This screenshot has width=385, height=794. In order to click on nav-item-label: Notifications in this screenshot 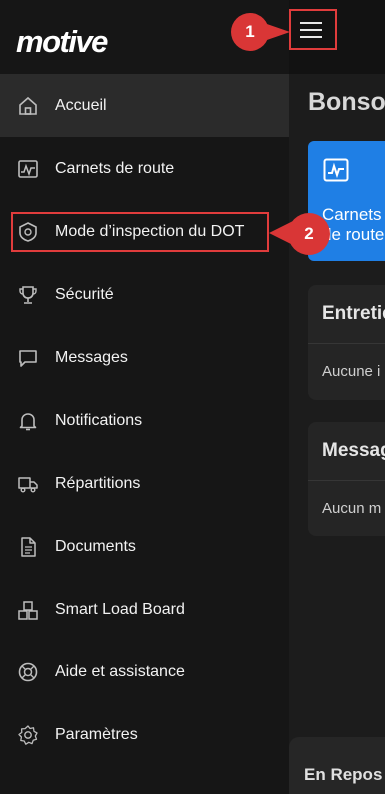, I will do `click(99, 420)`.